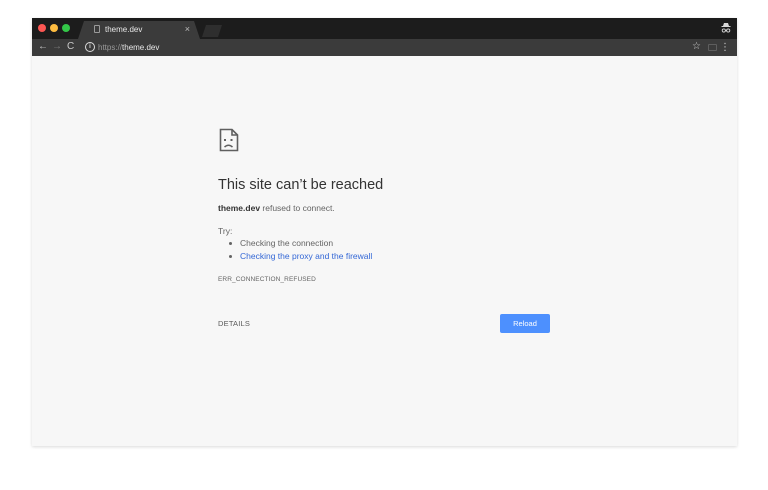 The height and width of the screenshot is (490, 768). Describe the element at coordinates (297, 208) in the screenshot. I see `error-summary-text: refused to connect.` at that location.